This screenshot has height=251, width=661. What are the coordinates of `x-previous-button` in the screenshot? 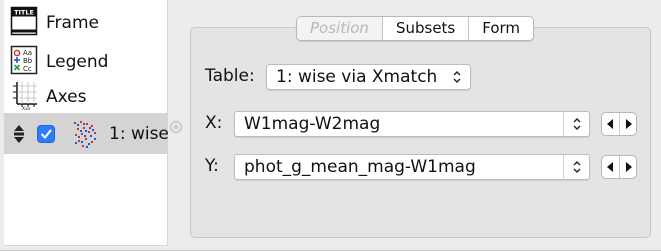 It's located at (610, 124).